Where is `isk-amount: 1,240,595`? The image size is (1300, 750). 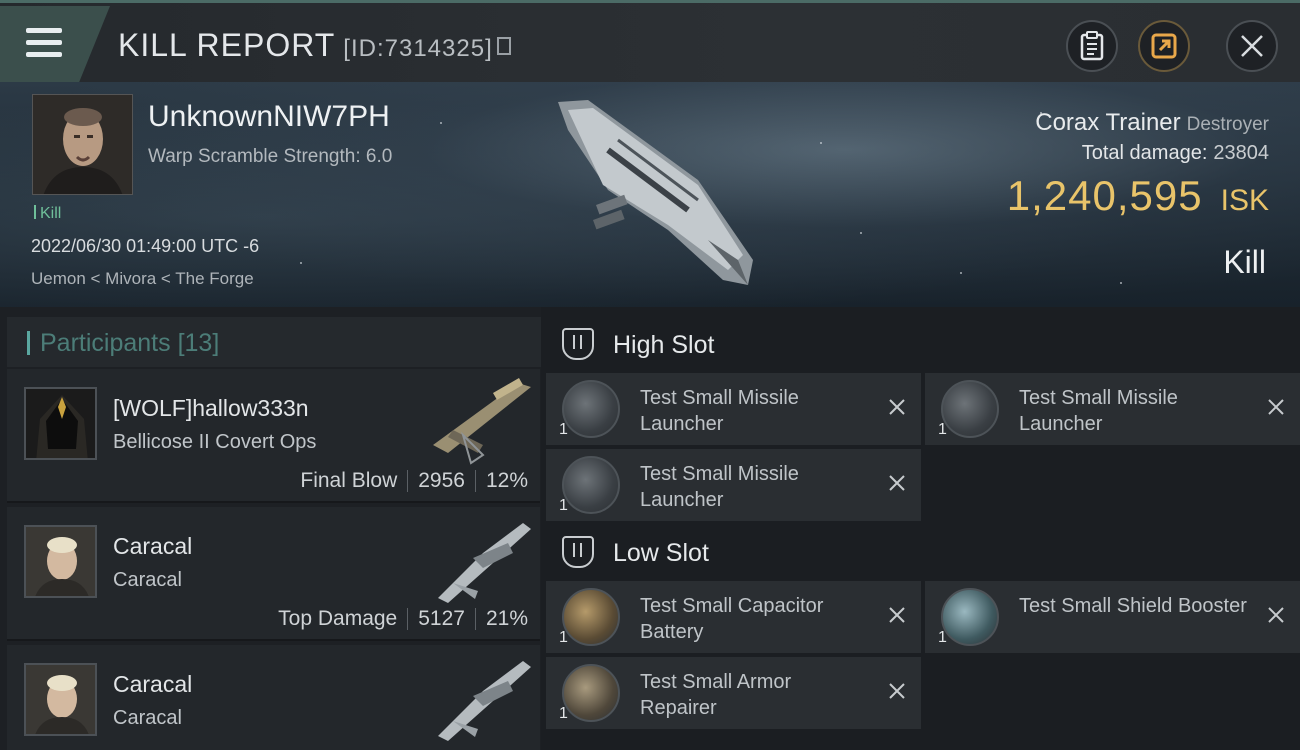
isk-amount: 1,240,595 is located at coordinates (1104, 195).